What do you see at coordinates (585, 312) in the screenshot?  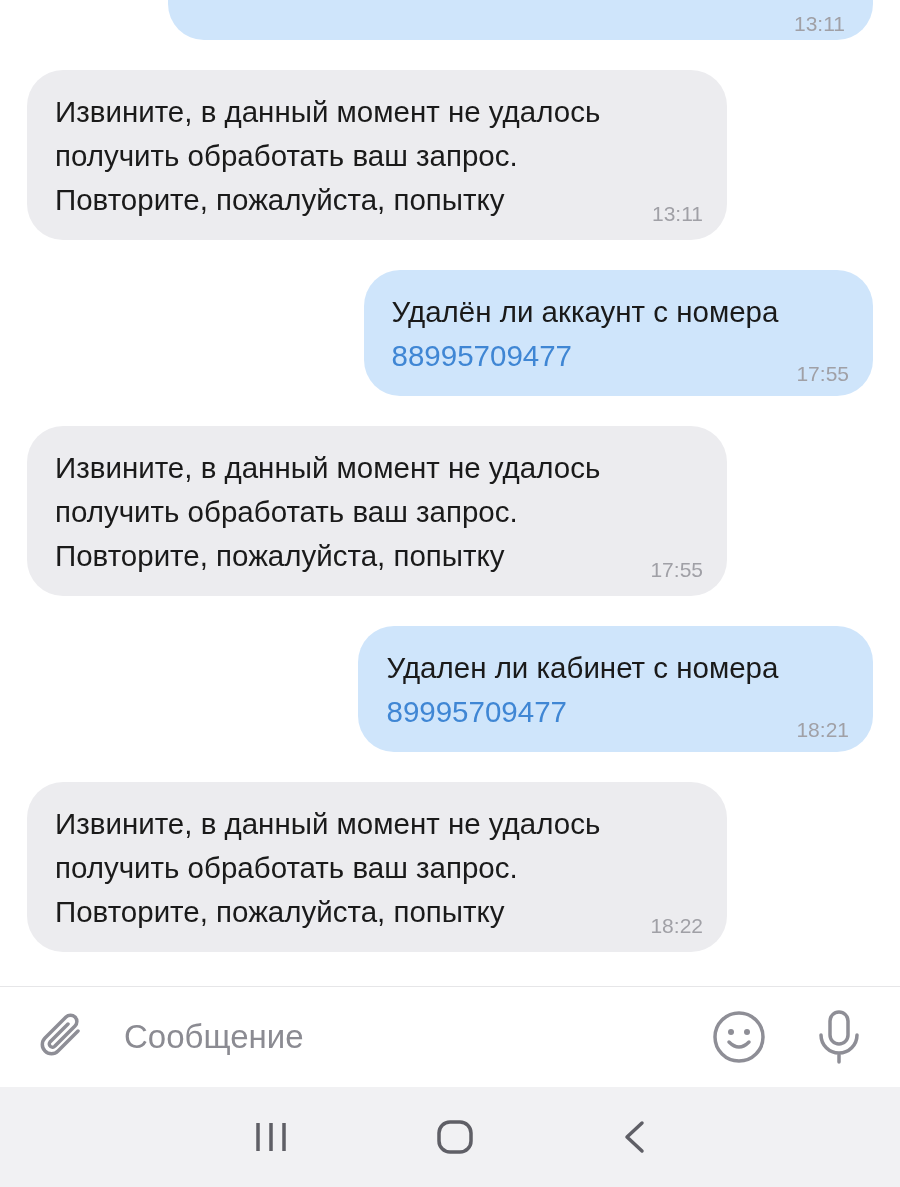 I see `message-text: Удалён ли аккаунт с номера` at bounding box center [585, 312].